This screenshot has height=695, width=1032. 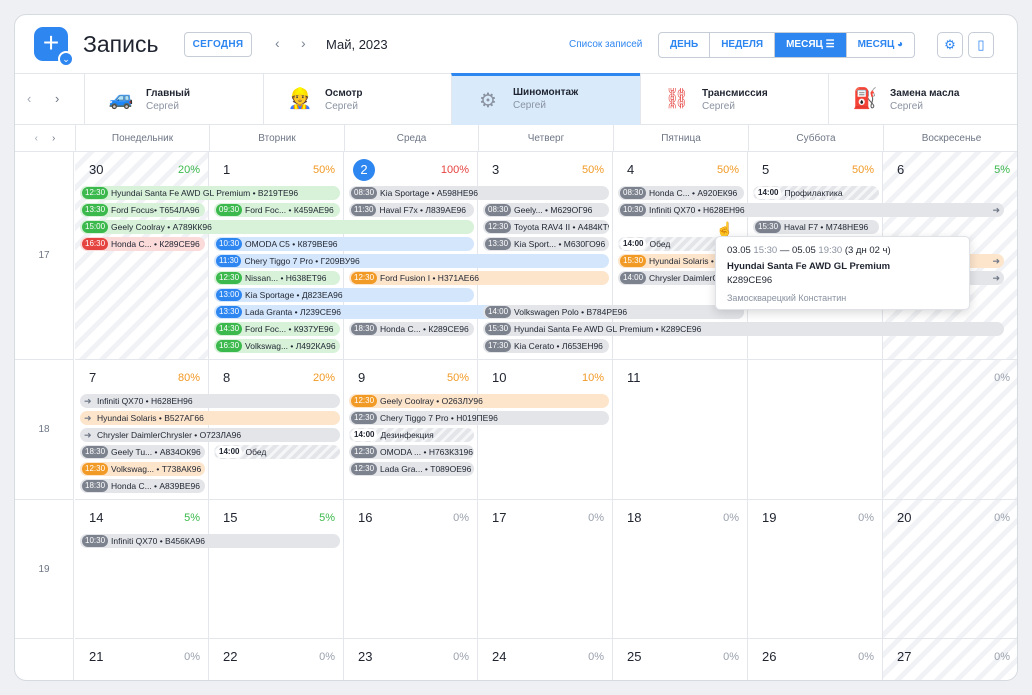 What do you see at coordinates (210, 541) in the screenshot?
I see `event-bar: 10:30 Infiniti QX70 • В456КА96` at bounding box center [210, 541].